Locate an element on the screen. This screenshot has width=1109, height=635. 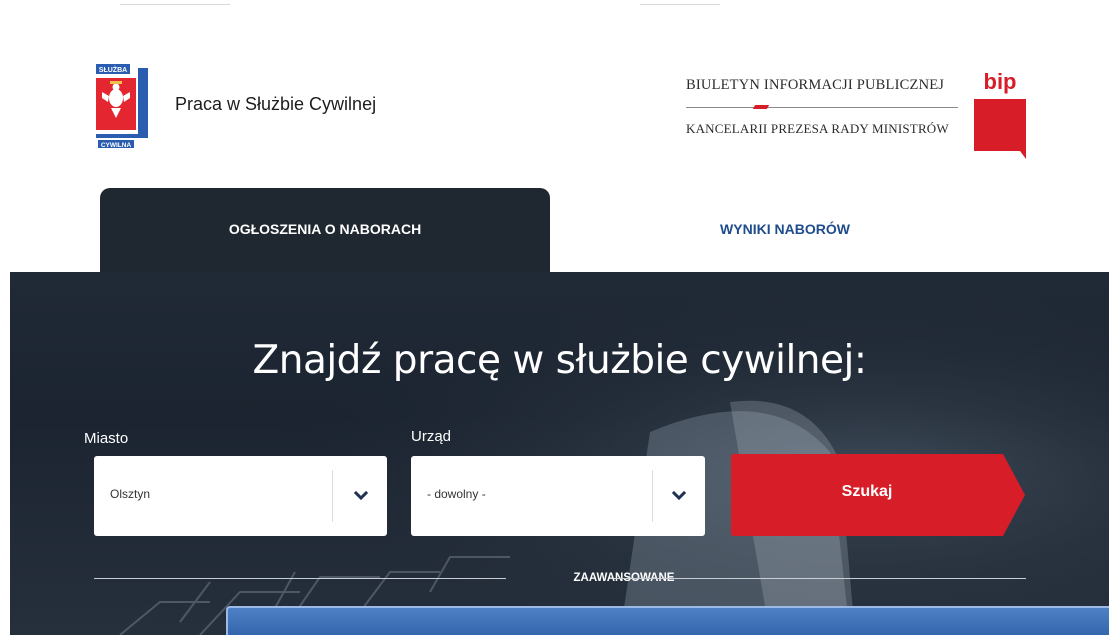
sluzba-cywilna-emblem-icon: SŁUŻBA CYWILNA is located at coordinates (122, 106).